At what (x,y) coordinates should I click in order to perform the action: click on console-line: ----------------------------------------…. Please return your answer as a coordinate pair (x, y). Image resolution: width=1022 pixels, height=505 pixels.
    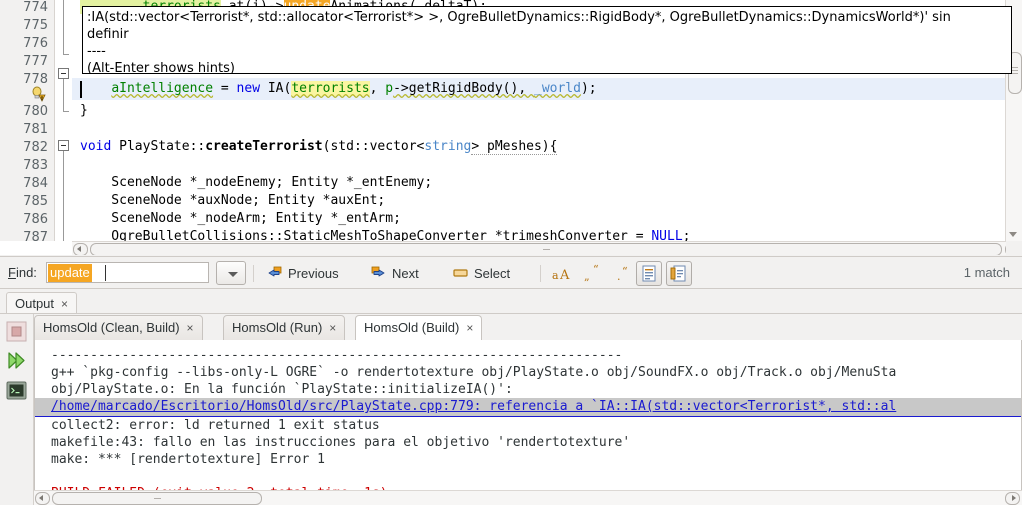
    Looking at the image, I should click on (337, 355).